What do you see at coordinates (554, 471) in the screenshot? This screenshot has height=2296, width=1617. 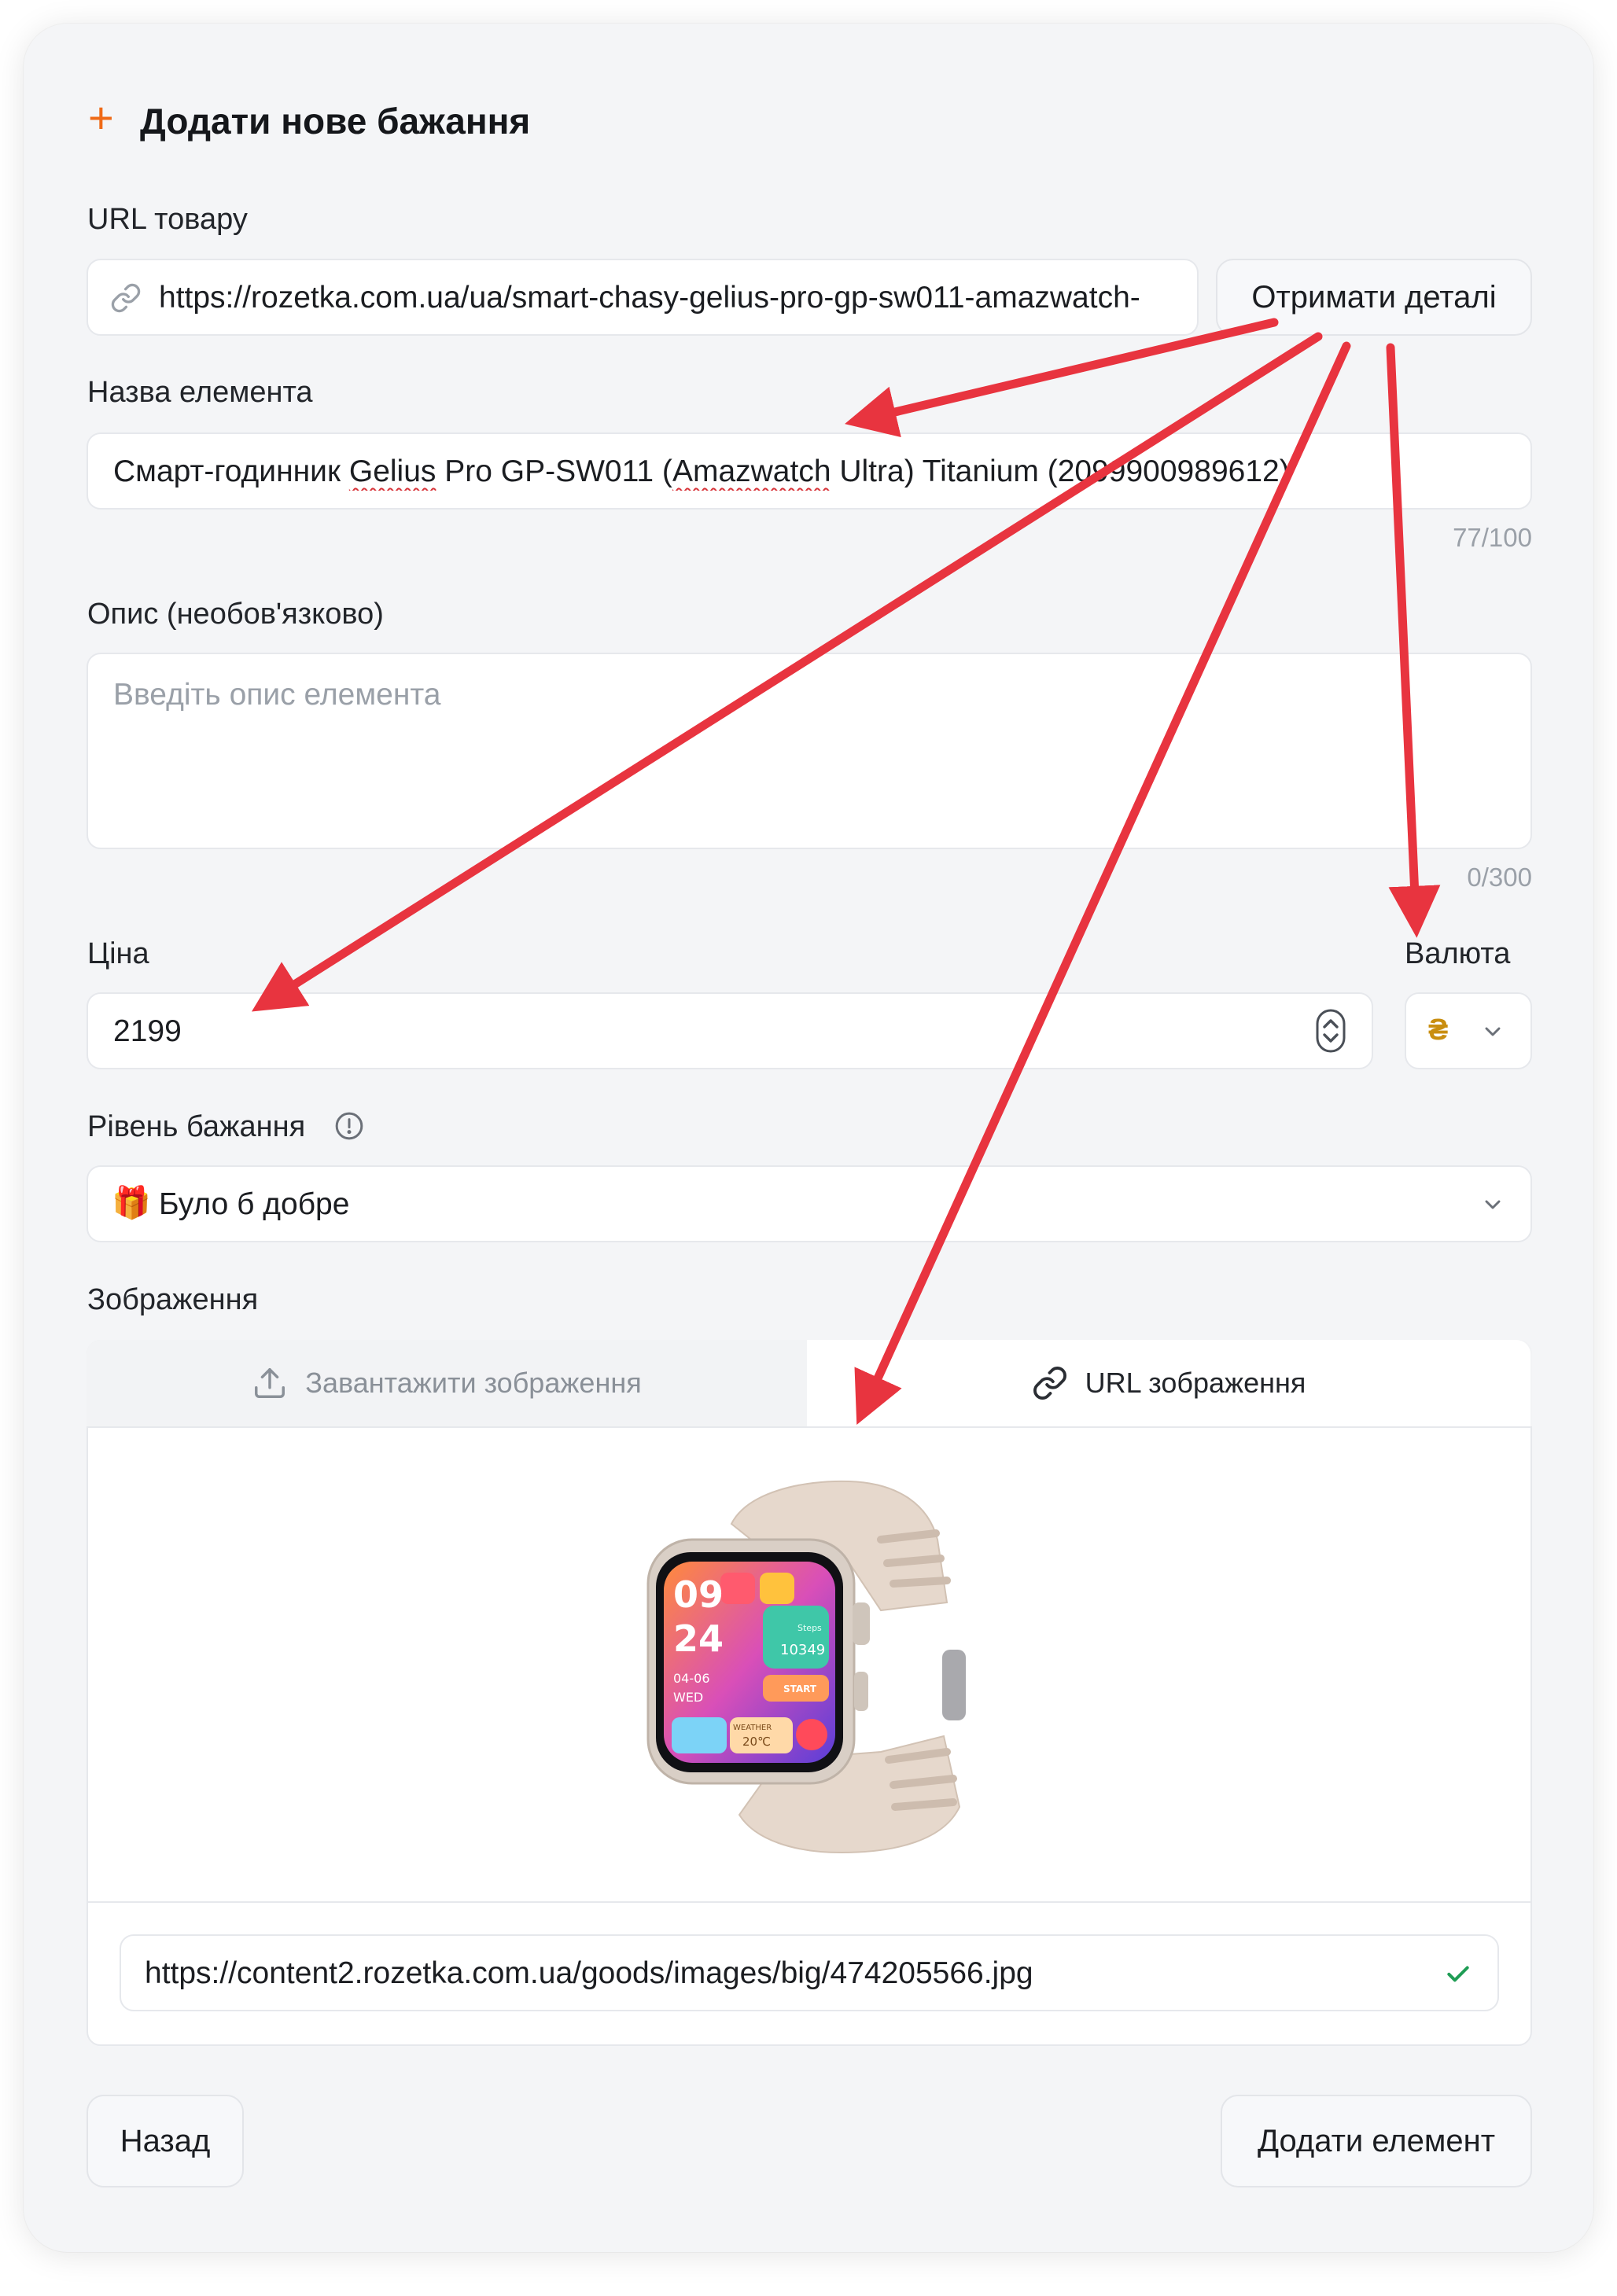 I see `item-name-part: Pro GP-SW011 (` at bounding box center [554, 471].